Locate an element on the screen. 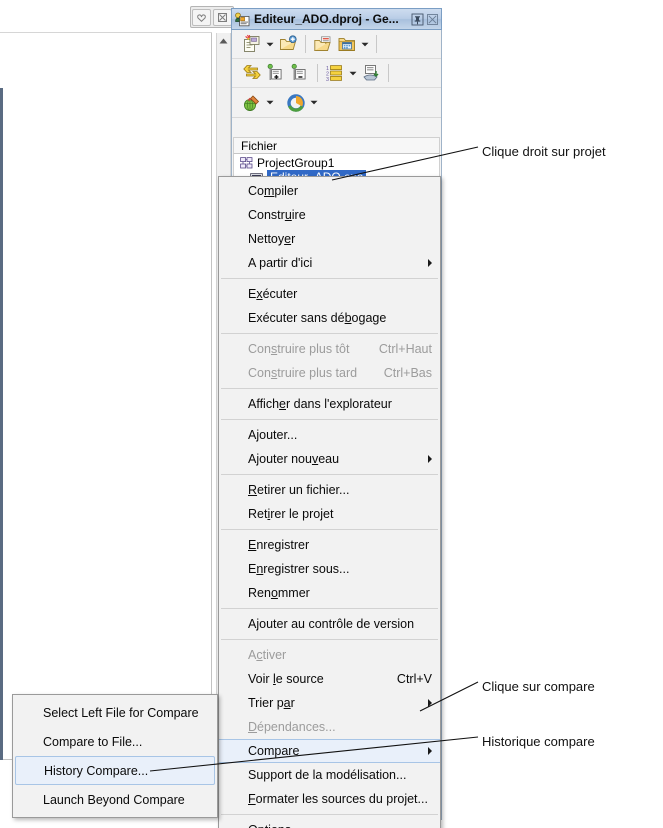 The width and height of the screenshot is (663, 828). annotation-label: Clique droit sur projet is located at coordinates (544, 151).